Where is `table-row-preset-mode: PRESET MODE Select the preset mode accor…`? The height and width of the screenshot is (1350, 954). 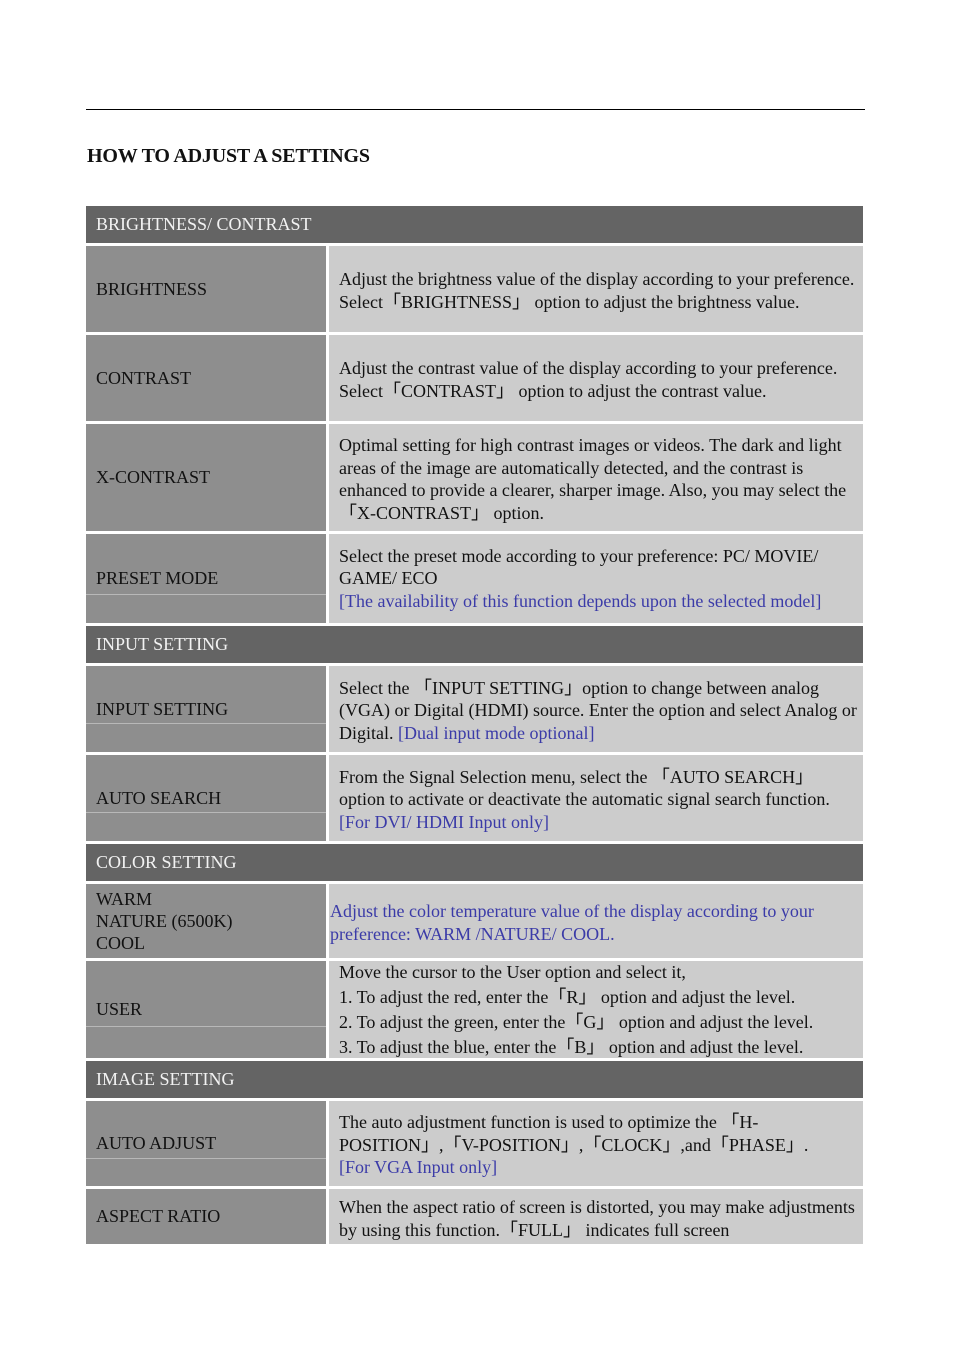
table-row-preset-mode: PRESET MODE Select the preset mode accor… is located at coordinates (474, 578).